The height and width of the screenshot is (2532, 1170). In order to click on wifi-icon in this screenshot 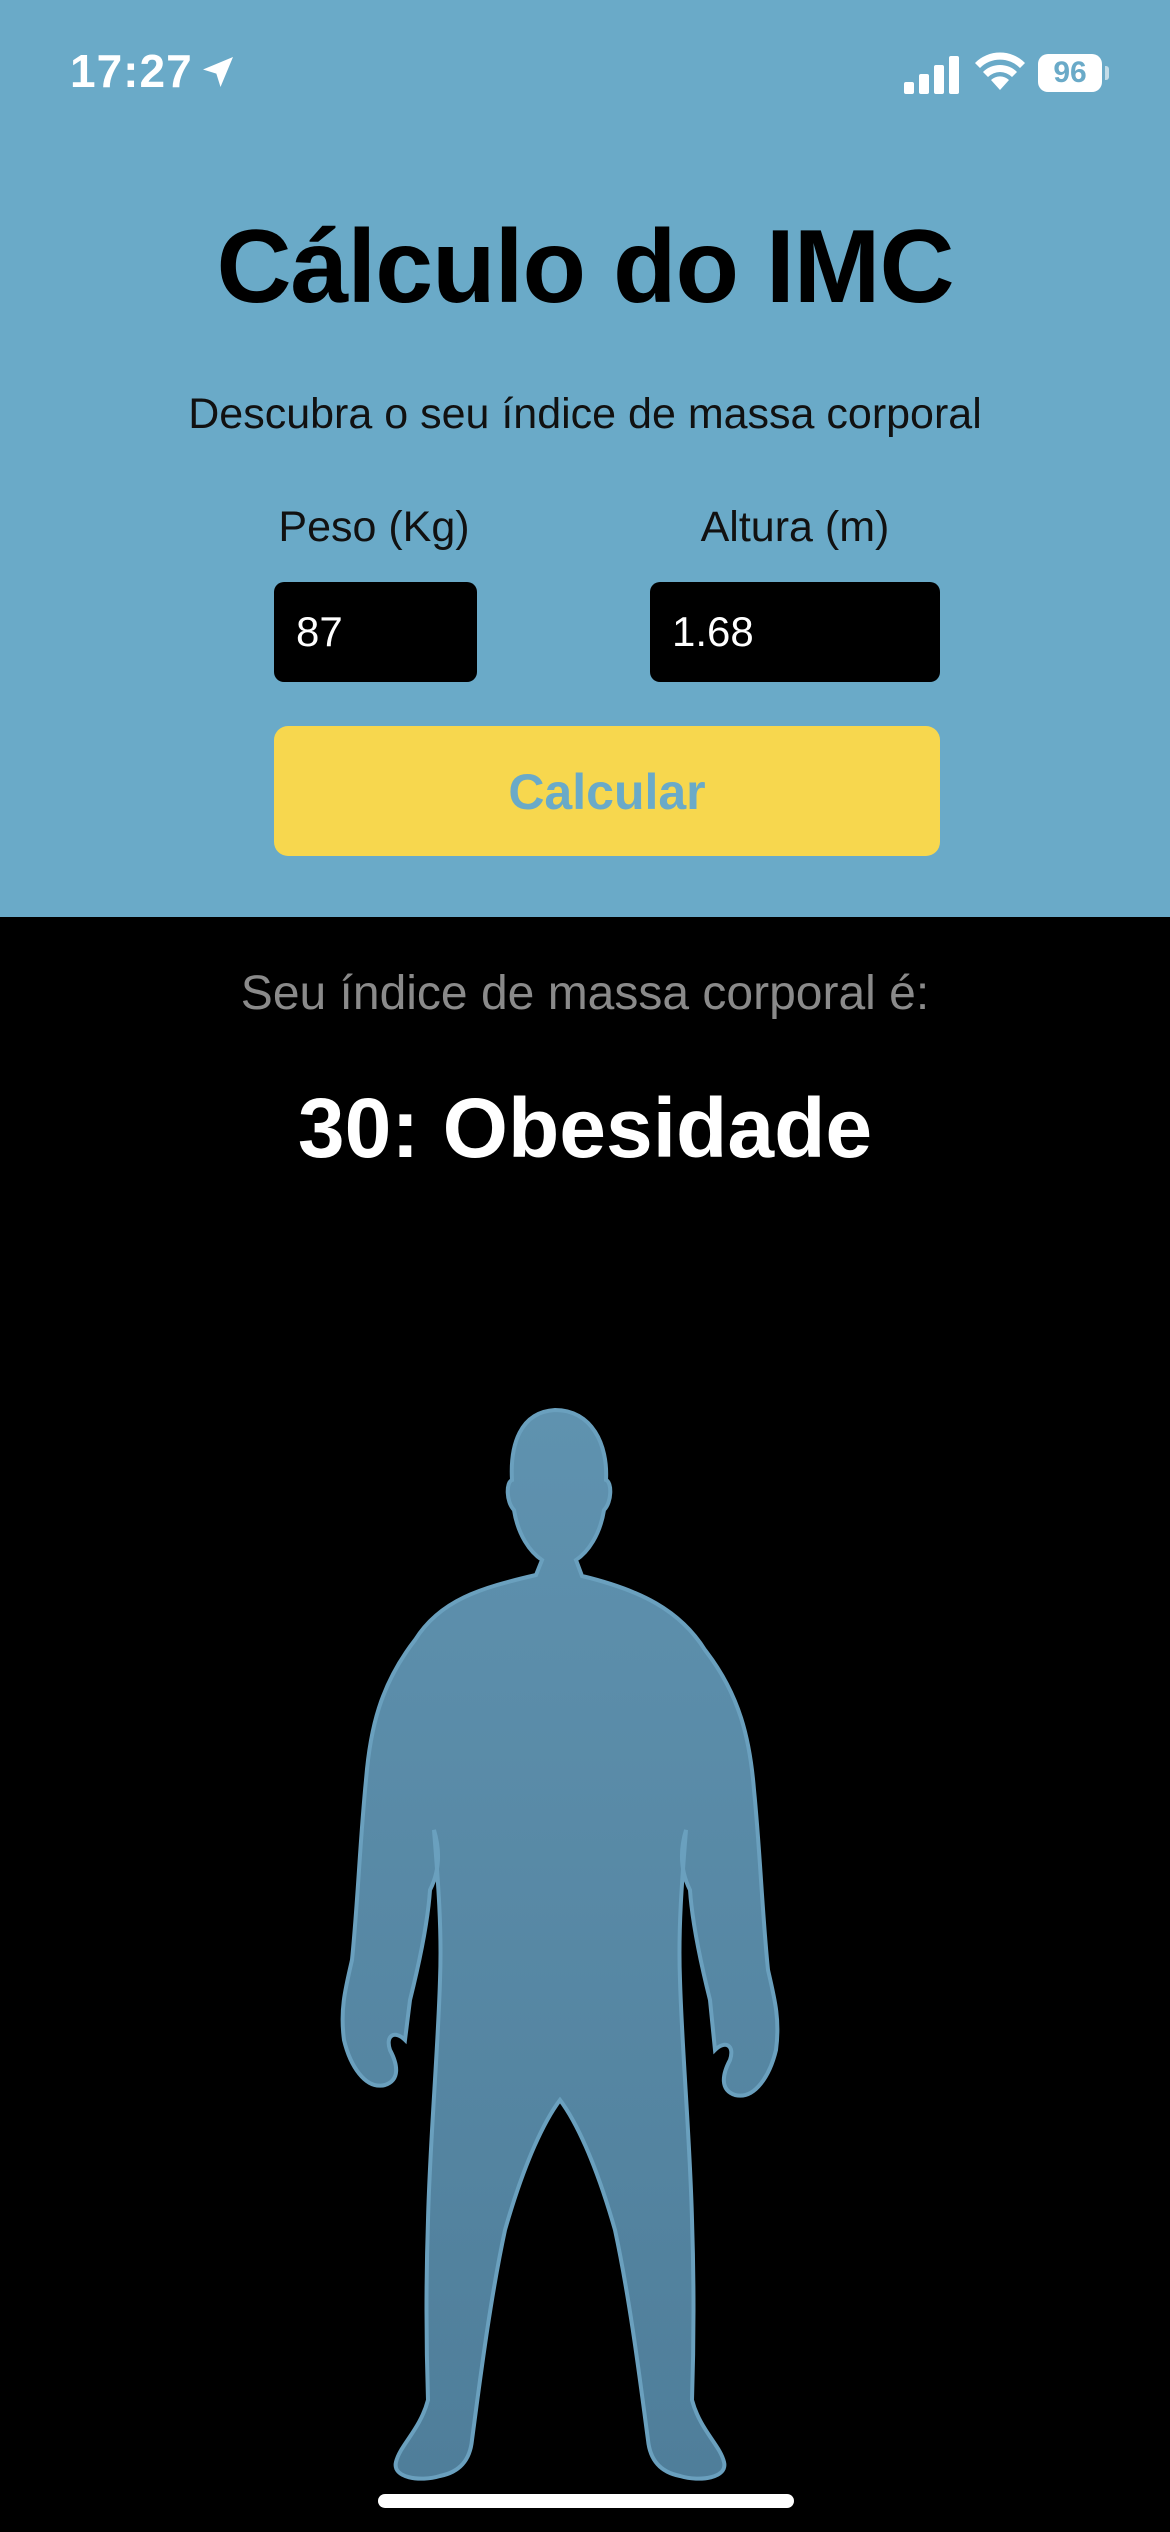, I will do `click(1000, 71)`.